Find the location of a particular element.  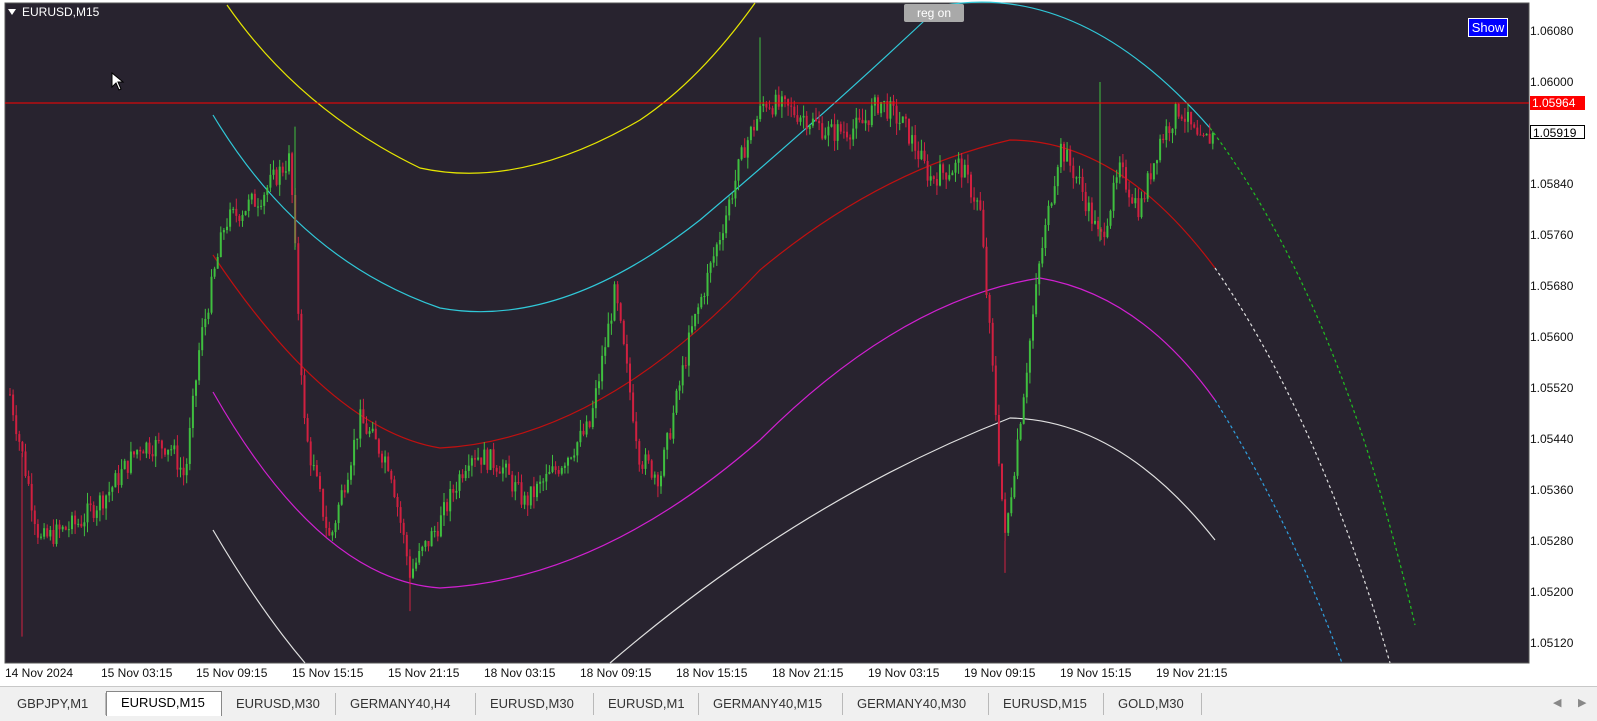

current-price-tag: 1.05964 is located at coordinates (1557, 103).